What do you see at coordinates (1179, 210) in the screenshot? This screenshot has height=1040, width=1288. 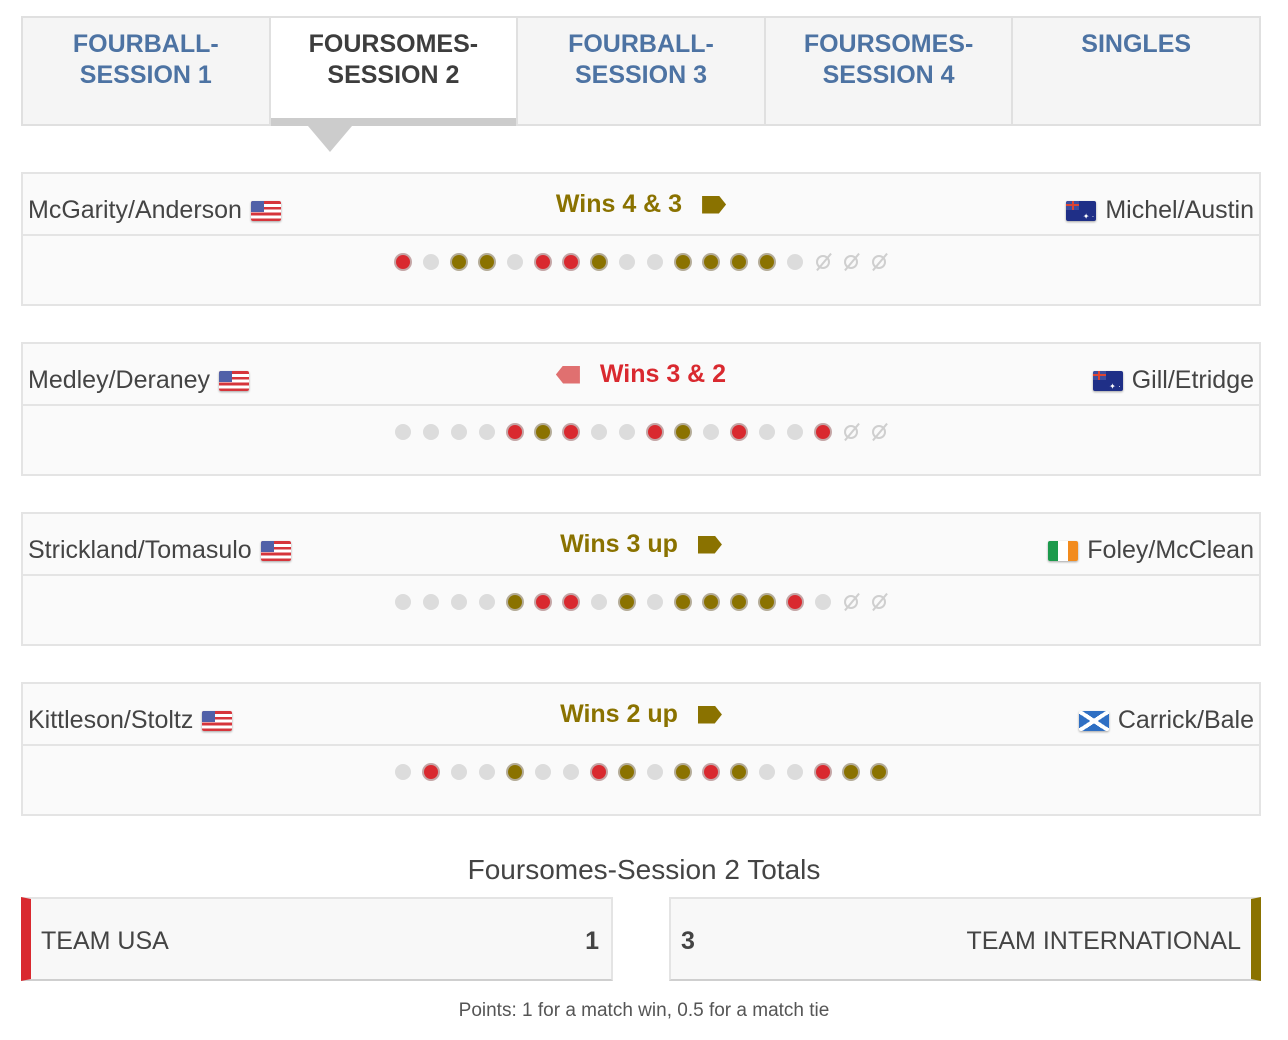 I see `international-pairing-name: Michel/Austin` at bounding box center [1179, 210].